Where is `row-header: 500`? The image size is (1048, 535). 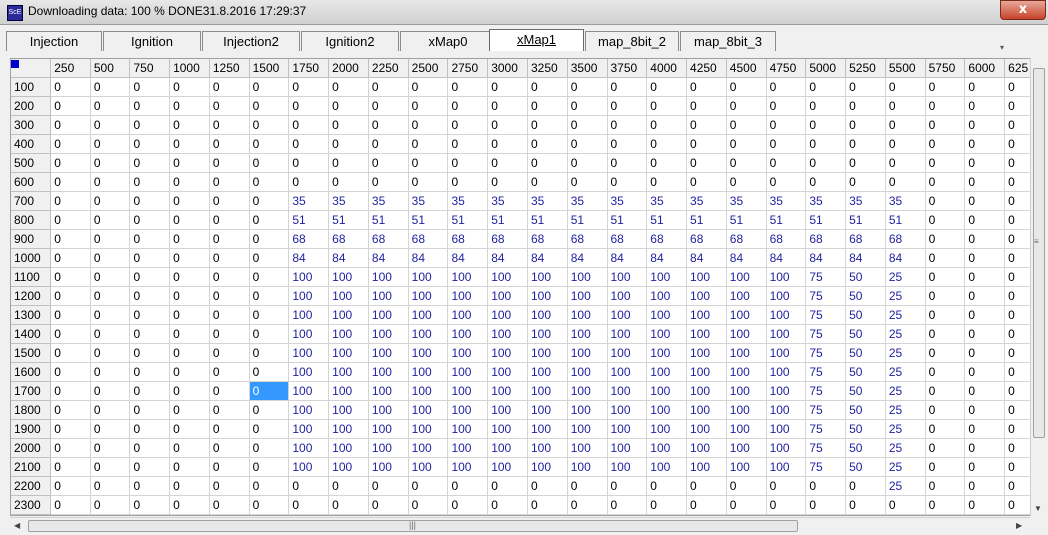
row-header: 500 is located at coordinates (31, 163).